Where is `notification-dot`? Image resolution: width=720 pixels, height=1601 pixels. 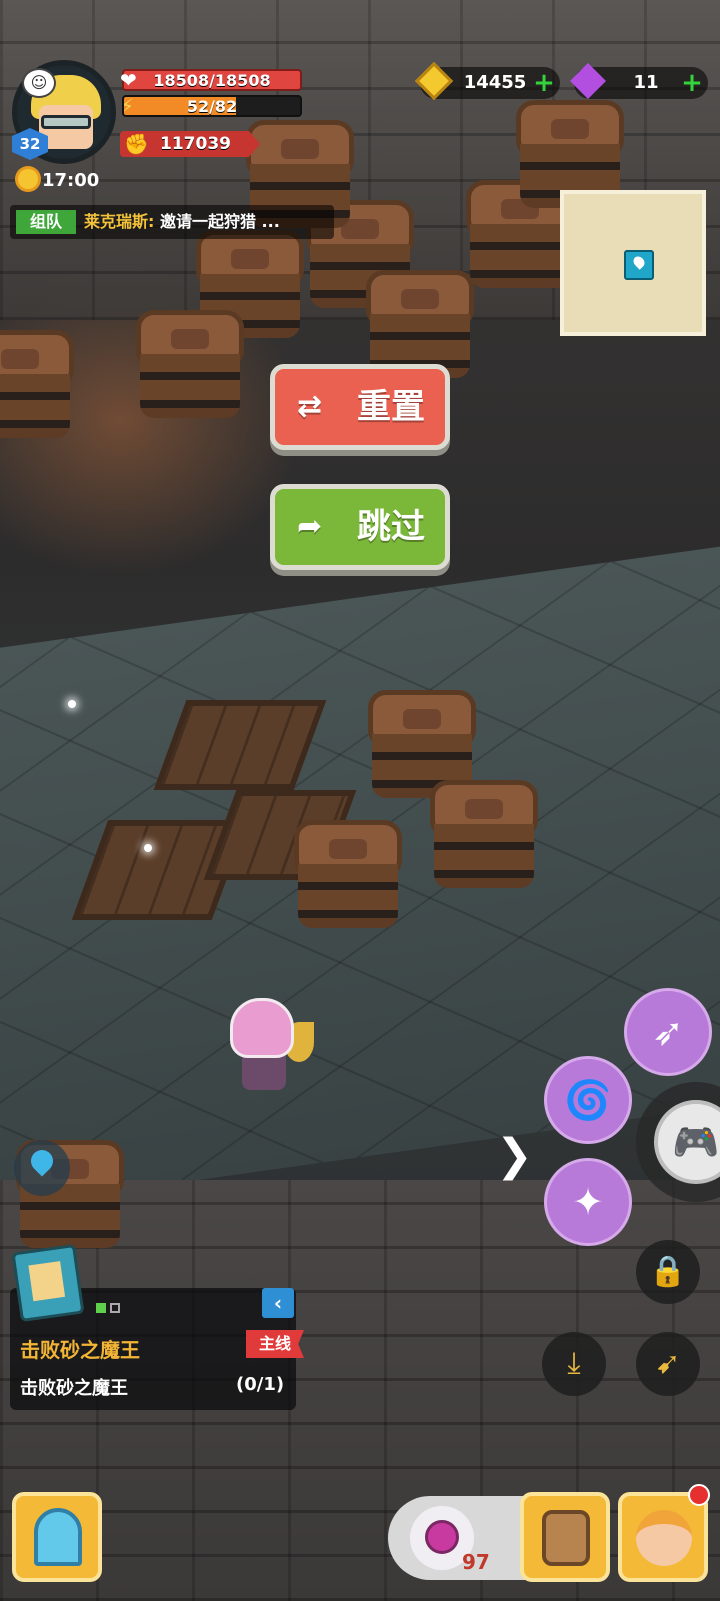
notification-dot is located at coordinates (699, 1495).